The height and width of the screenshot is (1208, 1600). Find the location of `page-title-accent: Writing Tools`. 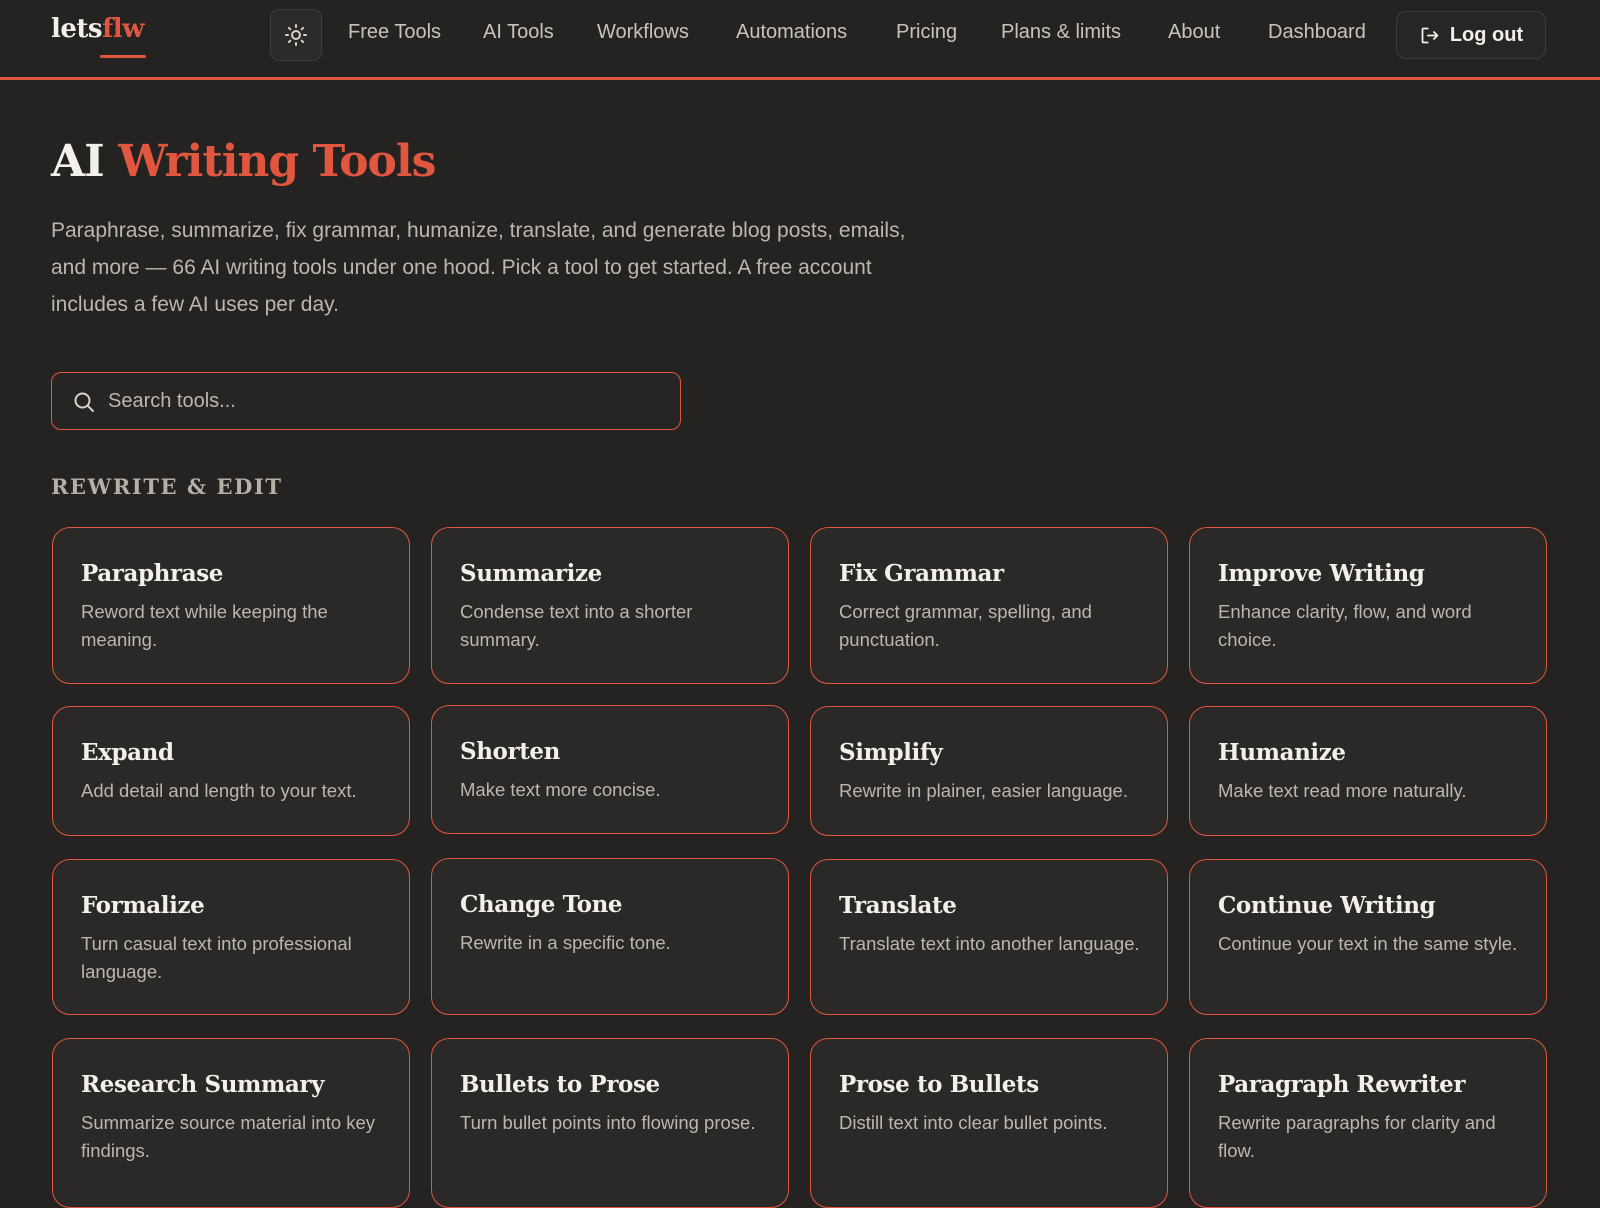

page-title-accent: Writing Tools is located at coordinates (277, 161).